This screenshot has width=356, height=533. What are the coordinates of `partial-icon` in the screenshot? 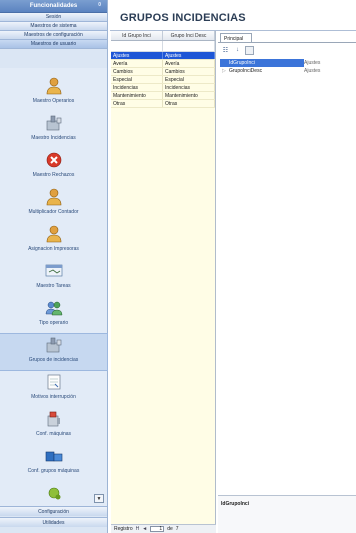 It's located at (54, 493).